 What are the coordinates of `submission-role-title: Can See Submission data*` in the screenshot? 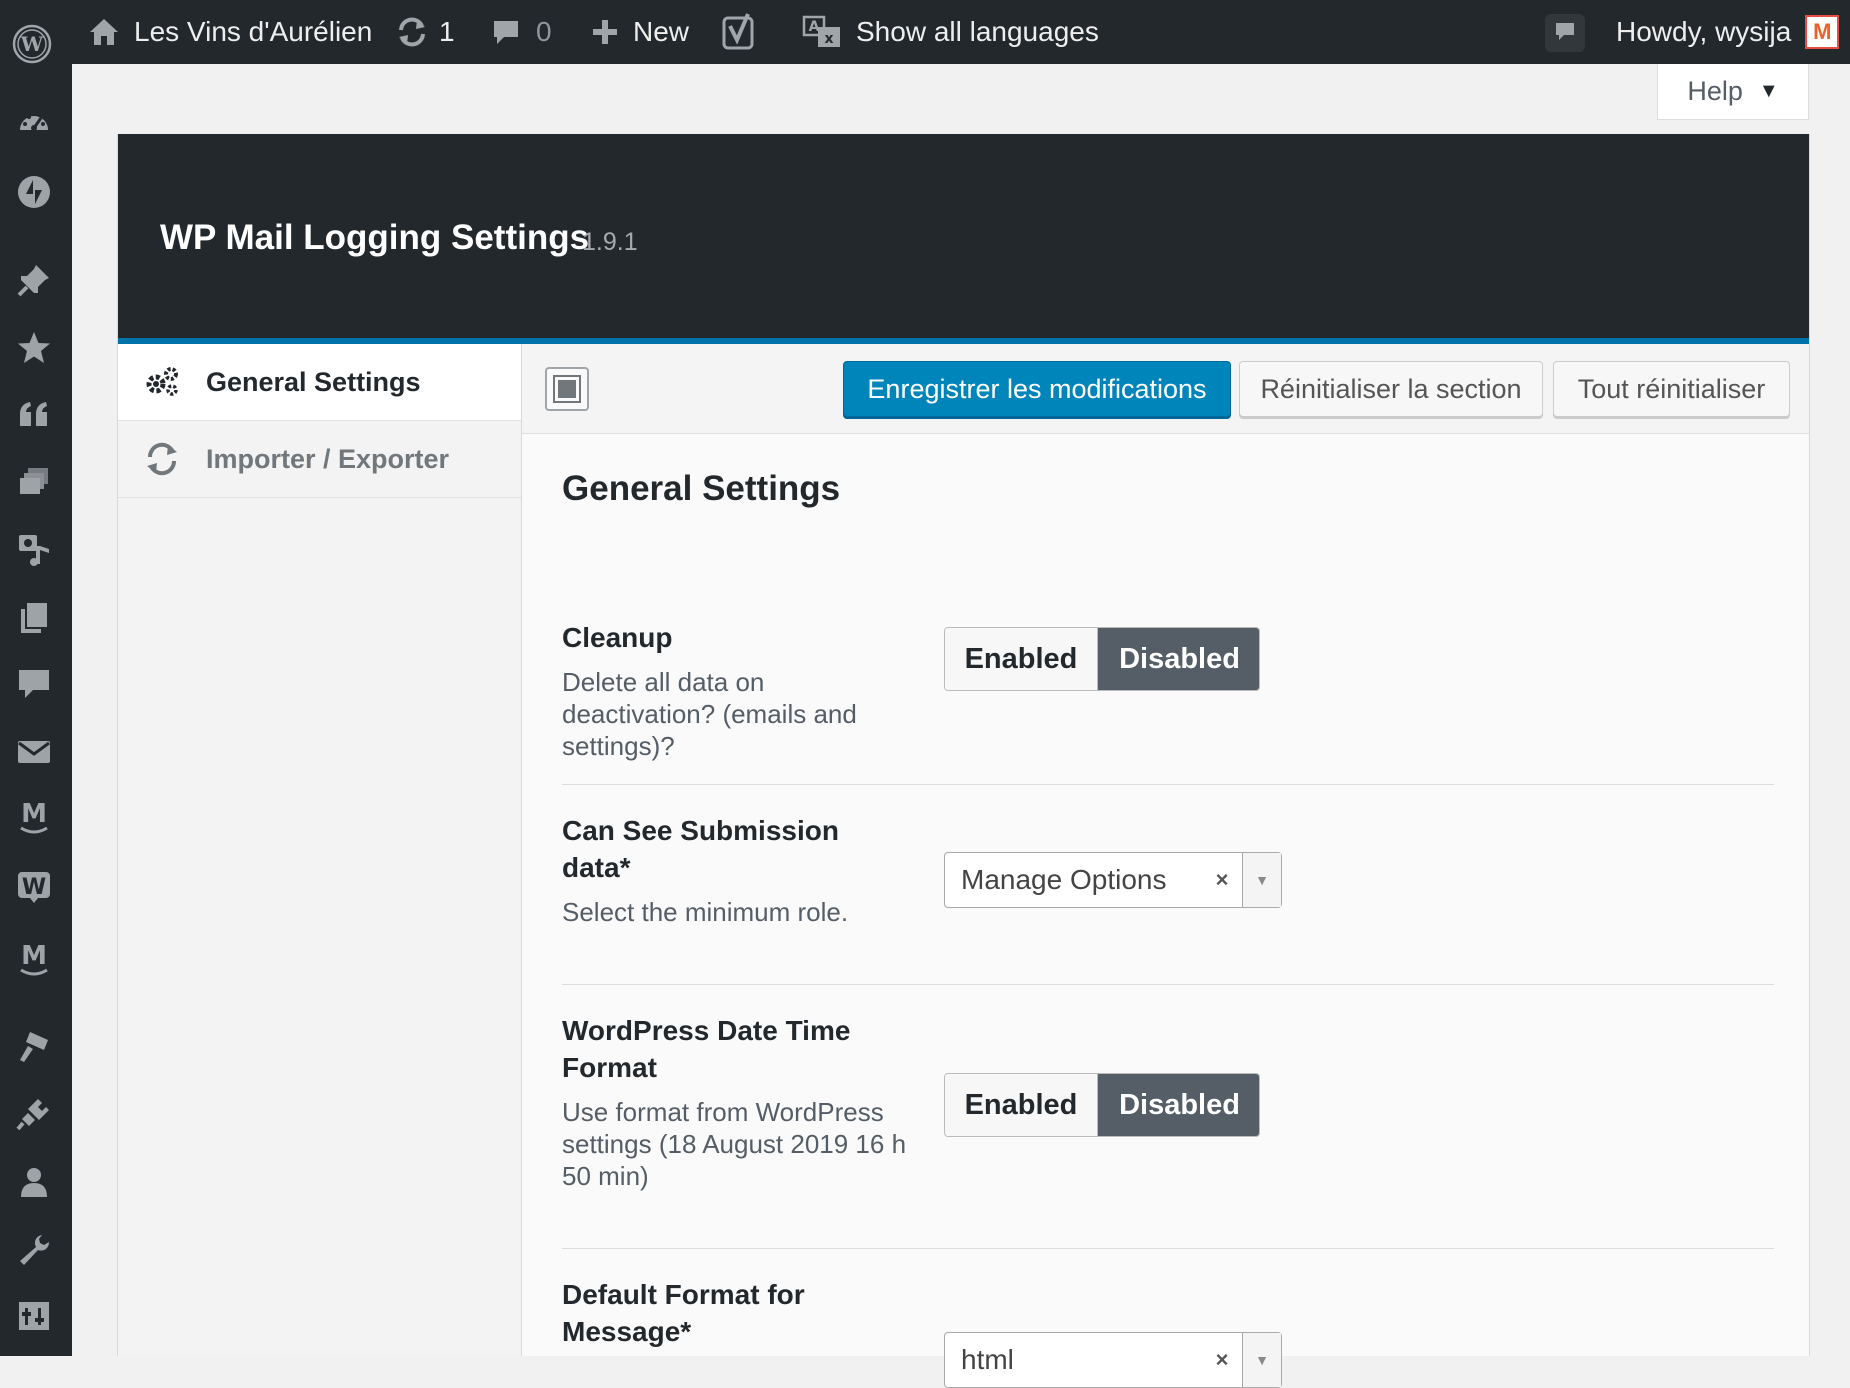 It's located at (700, 849).